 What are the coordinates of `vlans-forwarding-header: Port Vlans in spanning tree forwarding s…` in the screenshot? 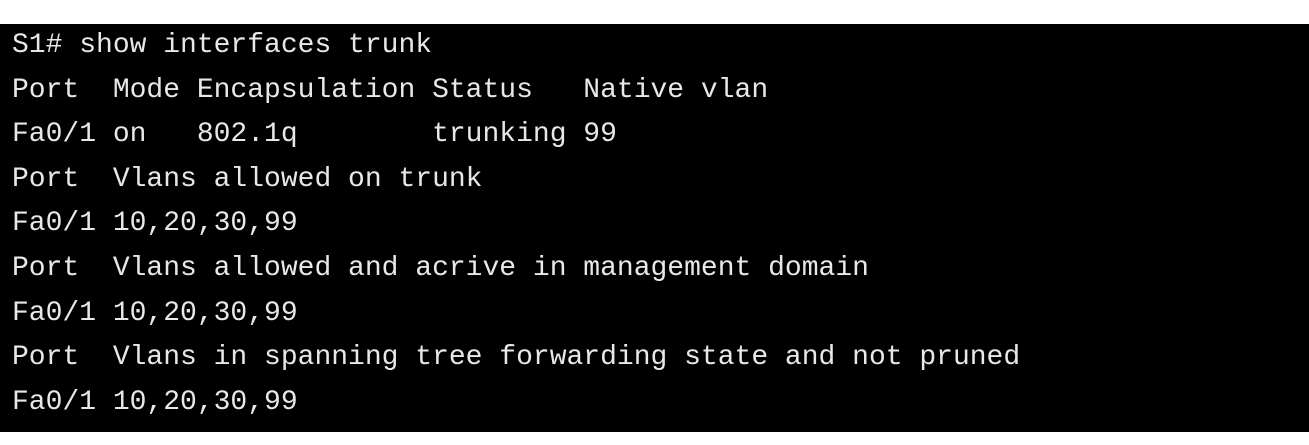 It's located at (516, 358).